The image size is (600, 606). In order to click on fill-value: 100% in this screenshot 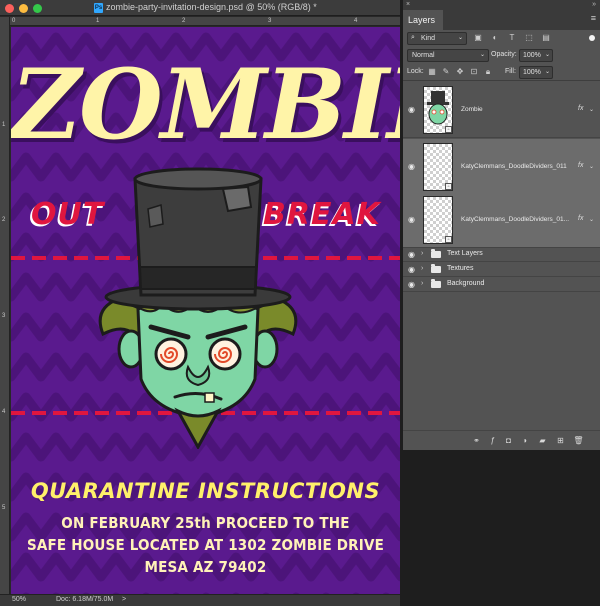, I will do `click(532, 72)`.